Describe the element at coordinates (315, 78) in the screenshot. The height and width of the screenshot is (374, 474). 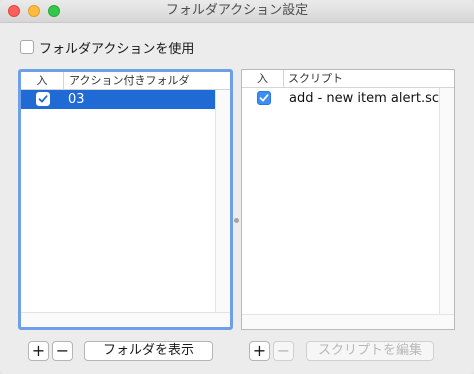
I see `scripts-name-column-header: スクリプト` at that location.